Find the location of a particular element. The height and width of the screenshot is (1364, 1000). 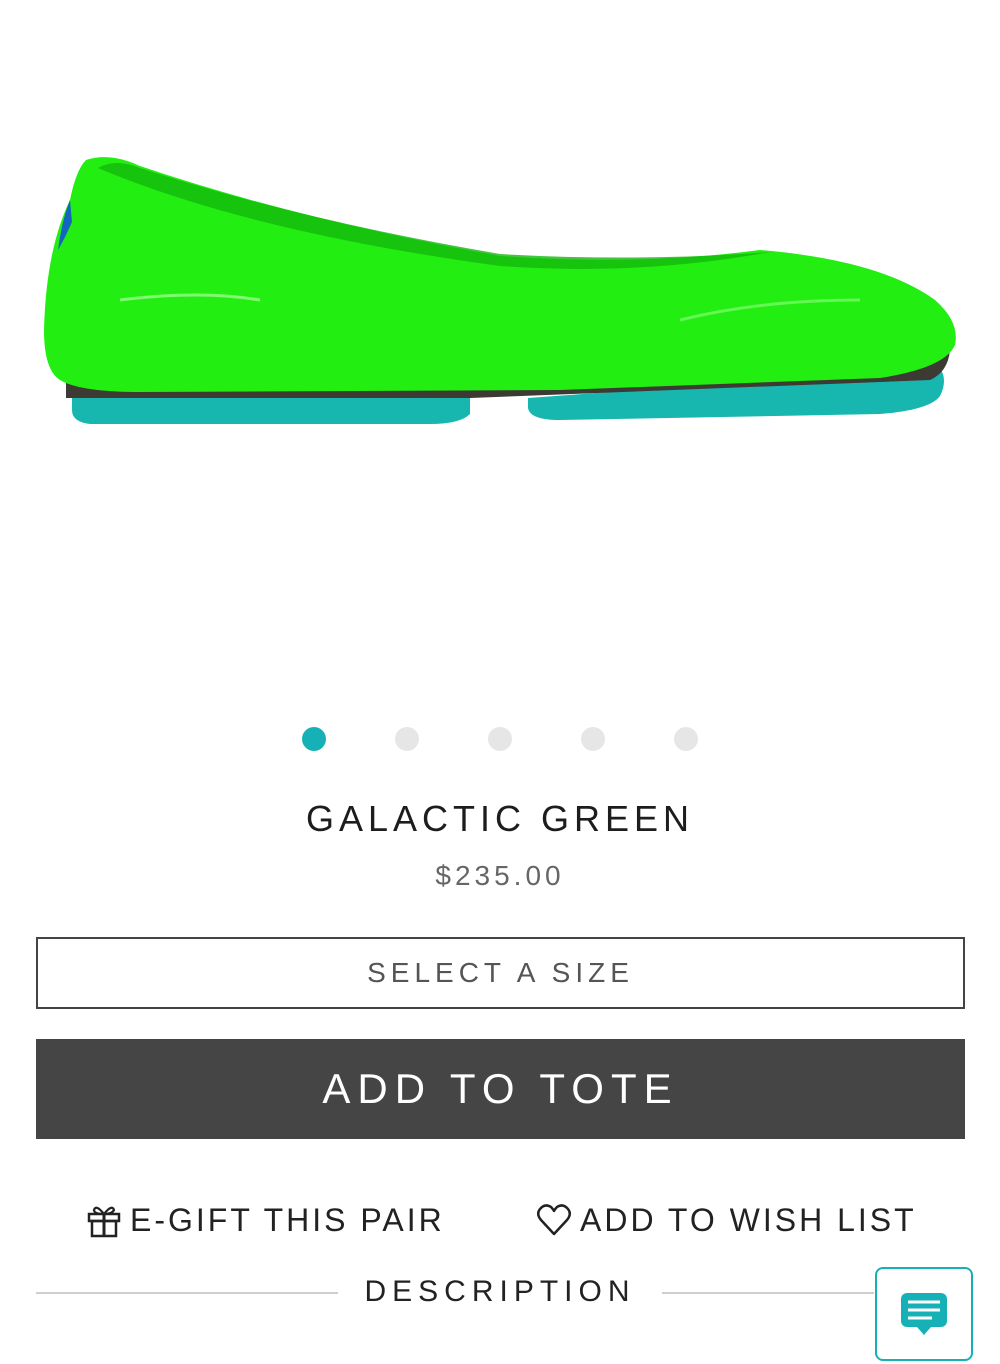

heart-icon is located at coordinates (554, 1220).